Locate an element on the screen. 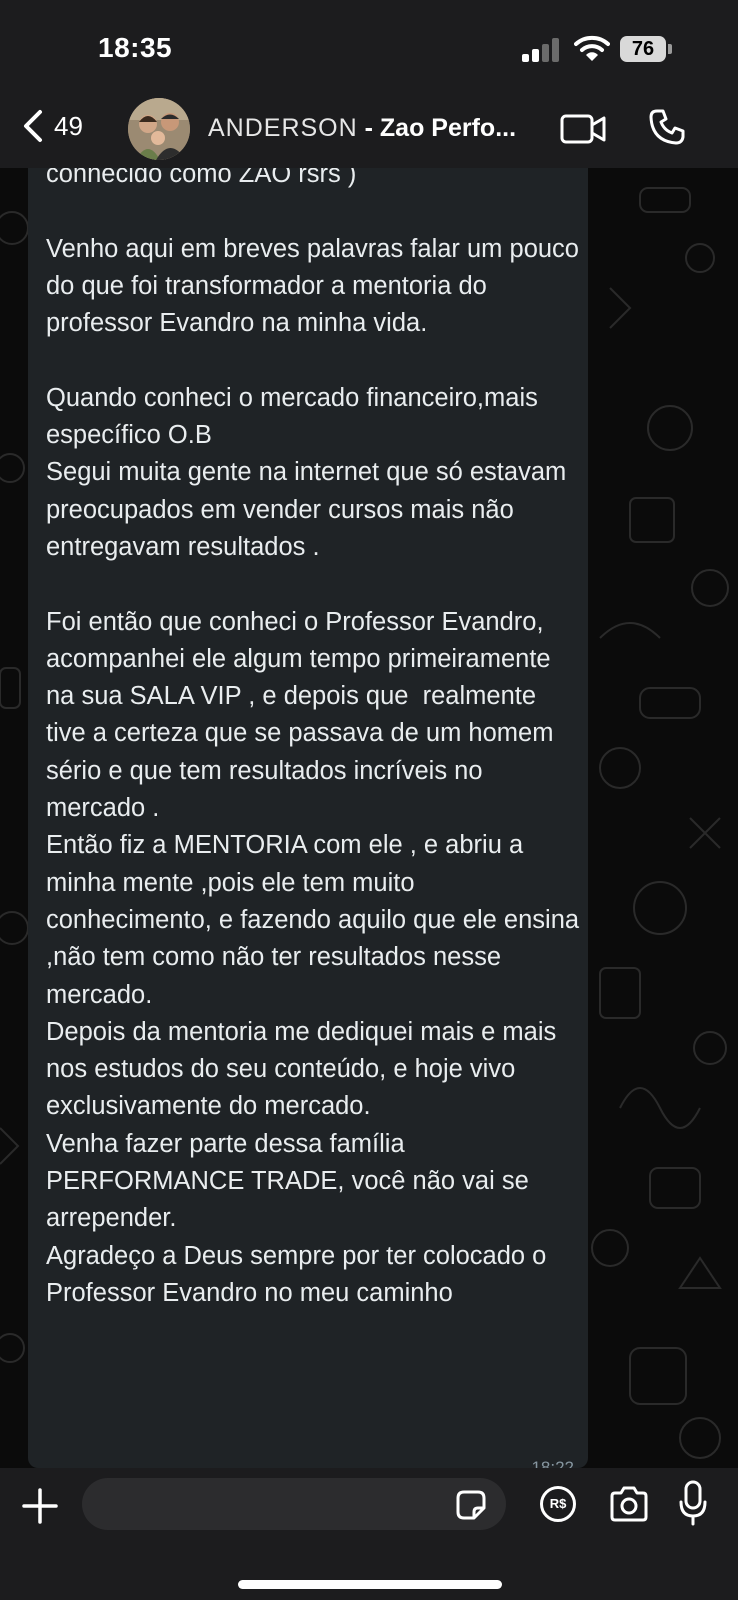  avatar is located at coordinates (159, 129).